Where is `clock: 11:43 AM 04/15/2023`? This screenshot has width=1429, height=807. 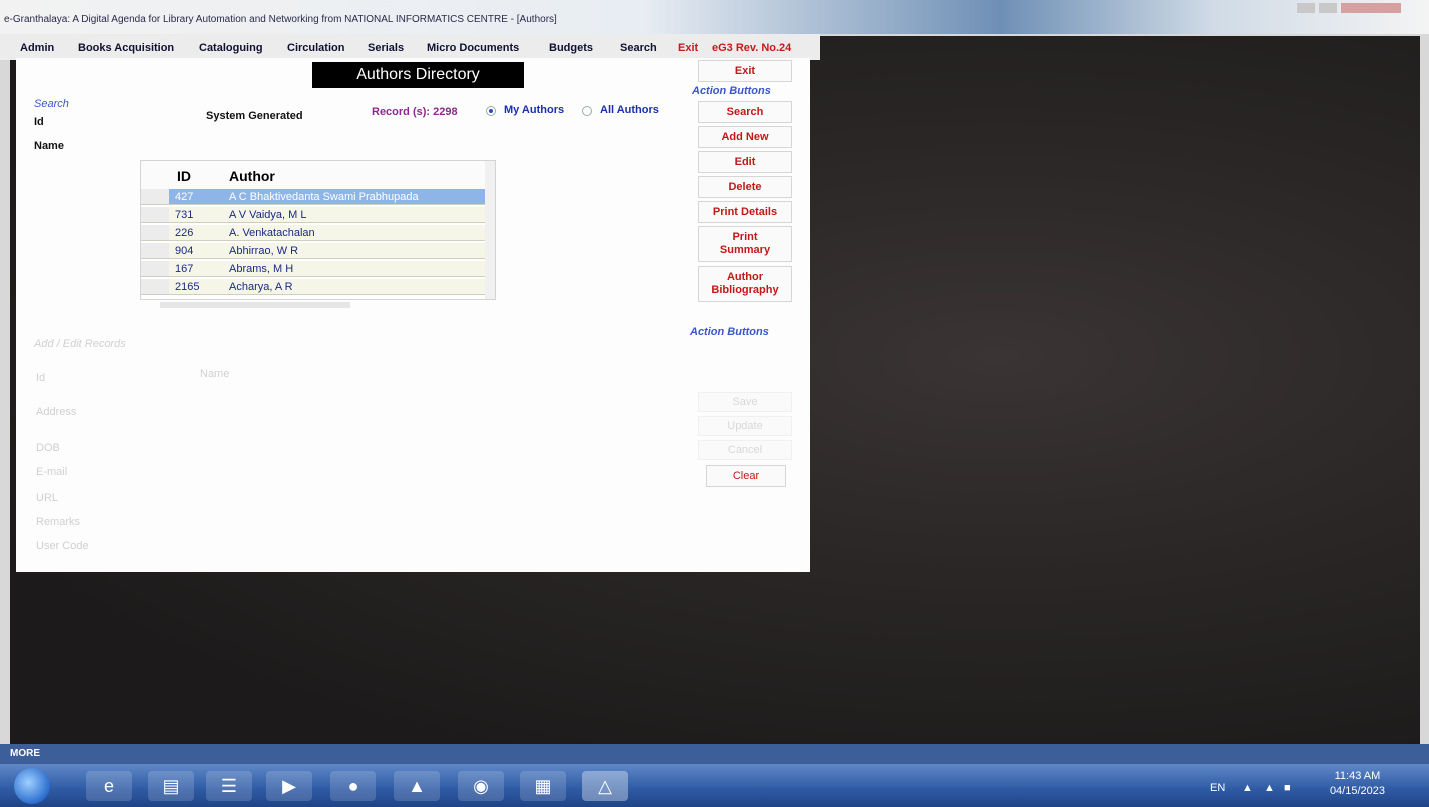 clock: 11:43 AM 04/15/2023 is located at coordinates (1357, 784).